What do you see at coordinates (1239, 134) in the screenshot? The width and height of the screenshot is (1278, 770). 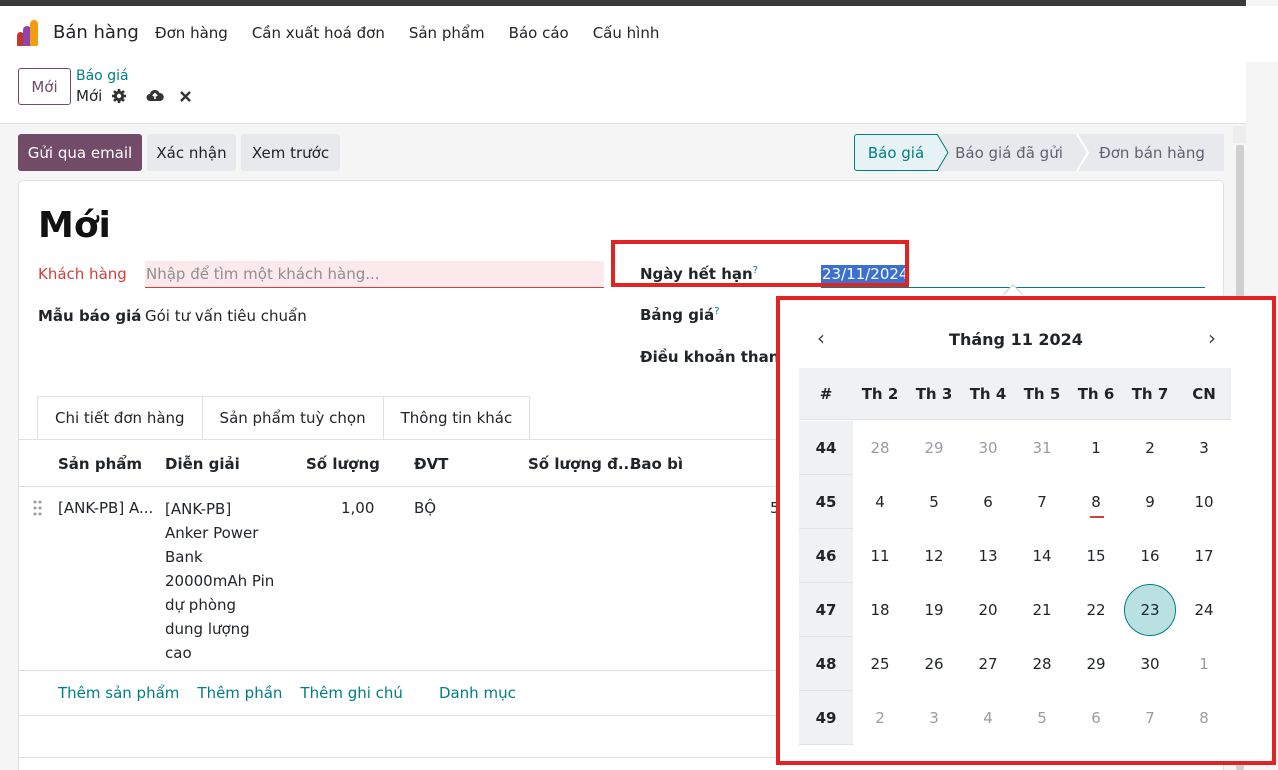 I see `scrollbar-arrow` at bounding box center [1239, 134].